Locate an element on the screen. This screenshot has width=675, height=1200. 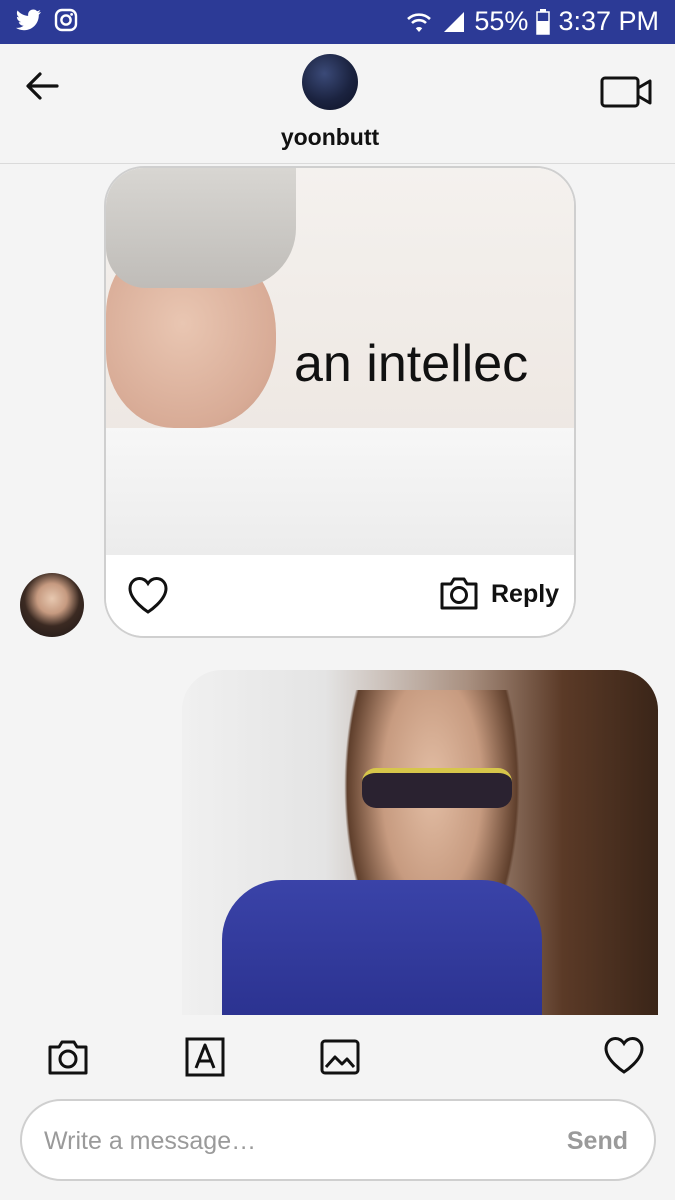
video-camera-icon is located at coordinates (626, 92).